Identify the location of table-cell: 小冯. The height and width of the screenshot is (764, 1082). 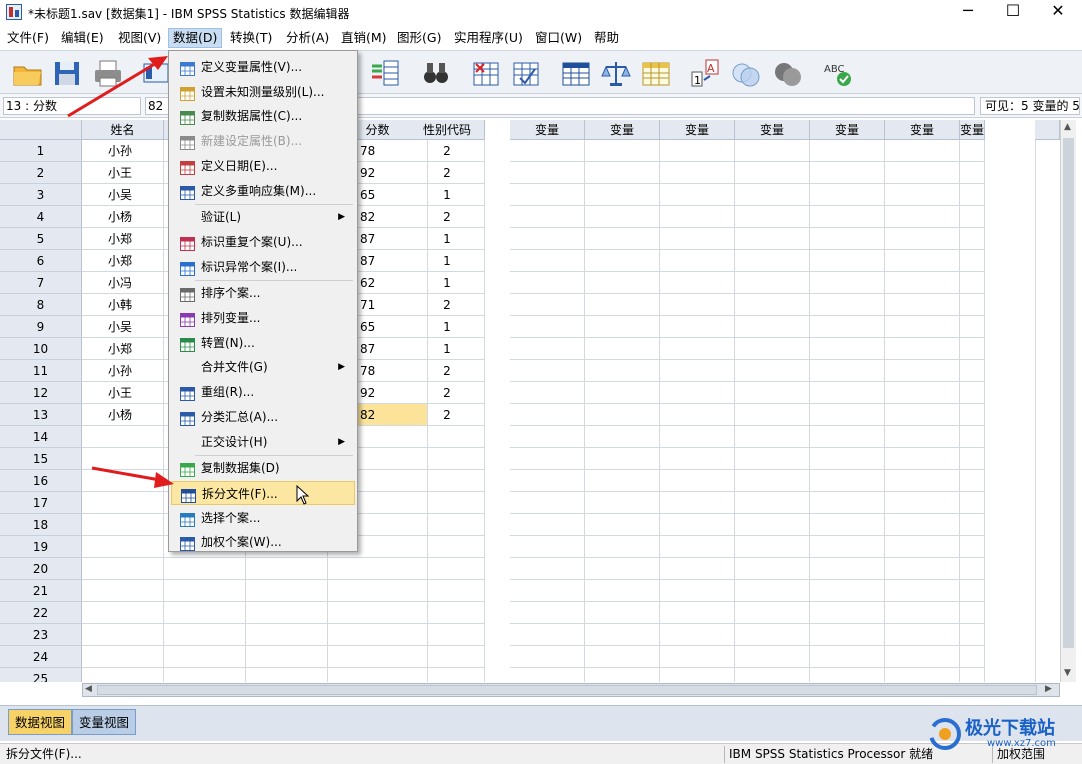
(123, 283).